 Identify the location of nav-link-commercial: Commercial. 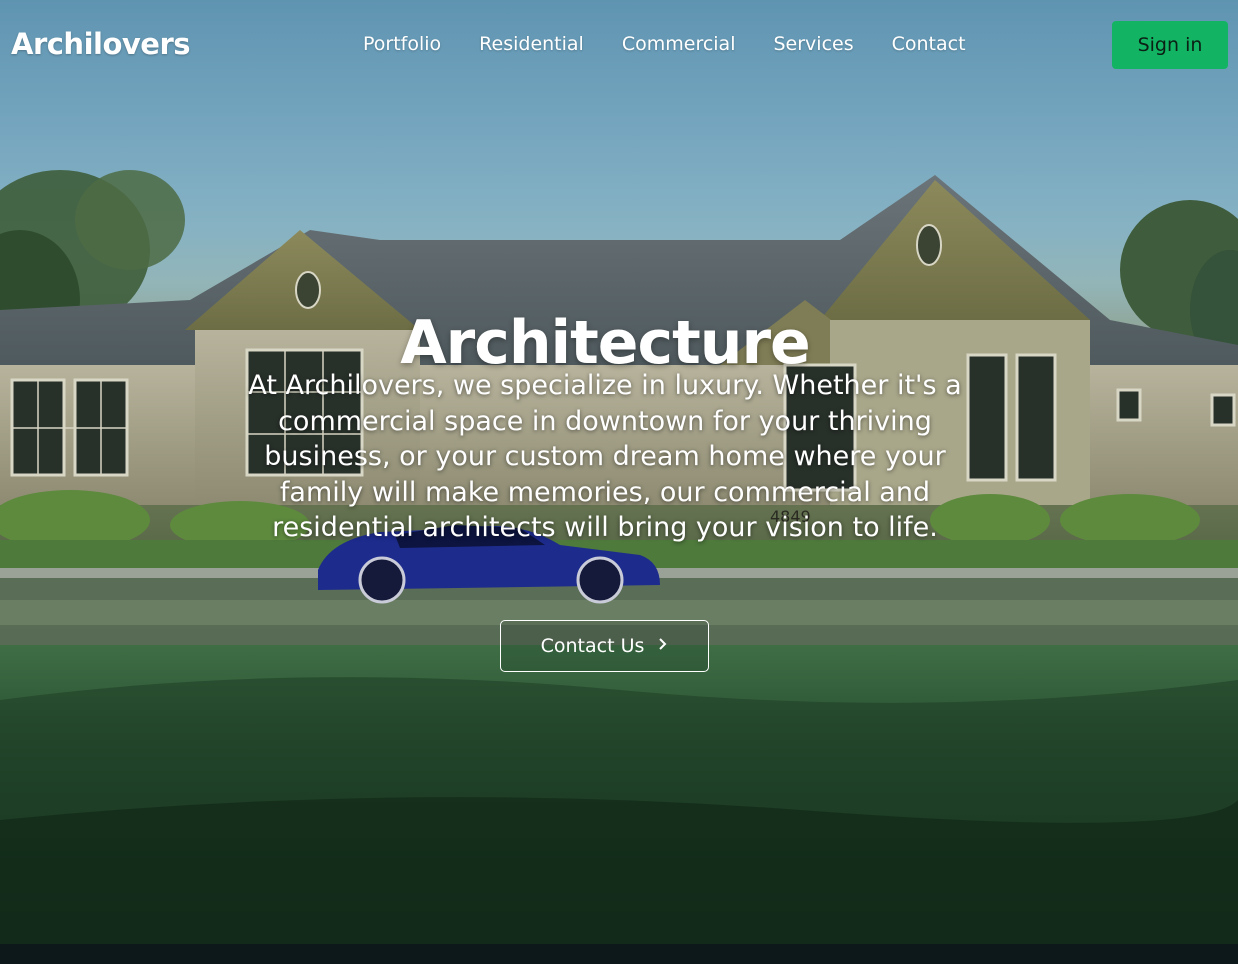
(679, 44).